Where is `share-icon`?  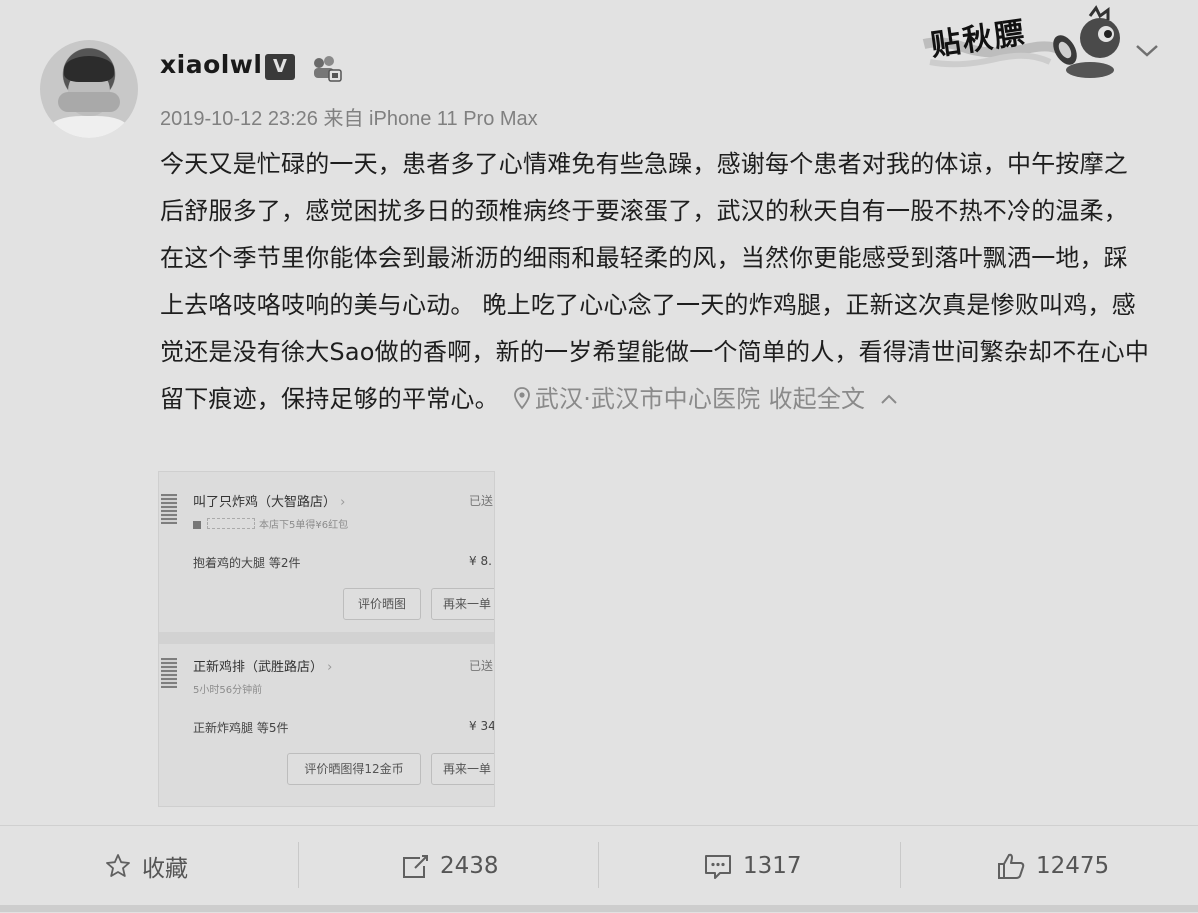
share-icon is located at coordinates (415, 866).